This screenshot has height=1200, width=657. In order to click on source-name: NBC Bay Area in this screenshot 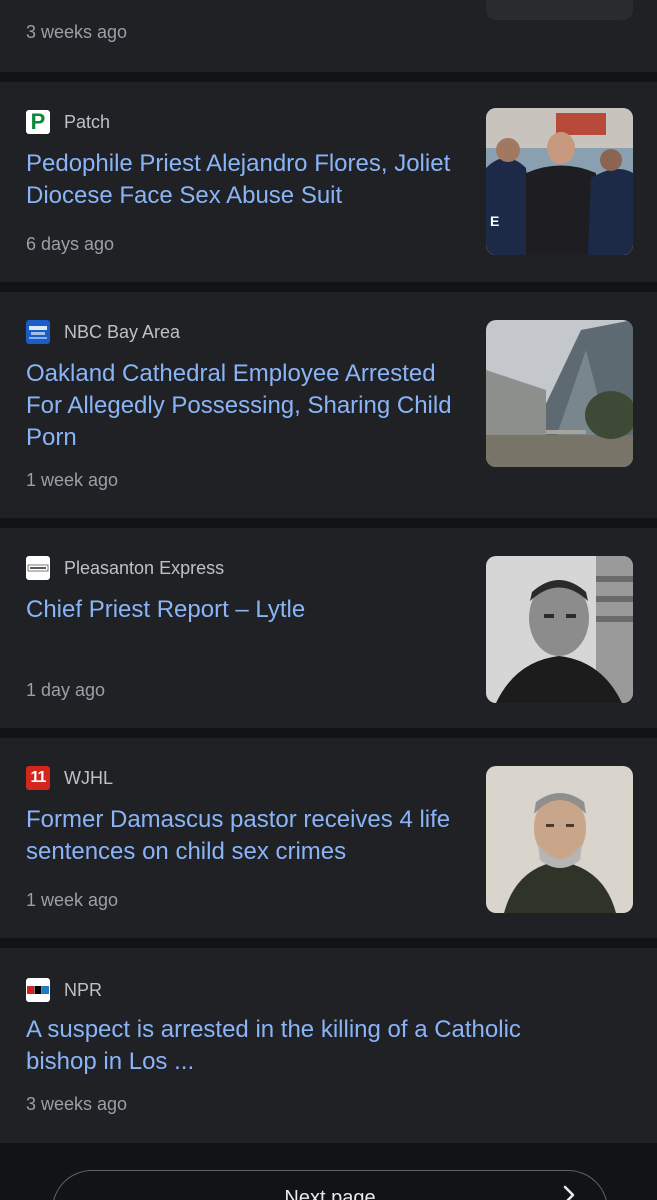, I will do `click(122, 331)`.